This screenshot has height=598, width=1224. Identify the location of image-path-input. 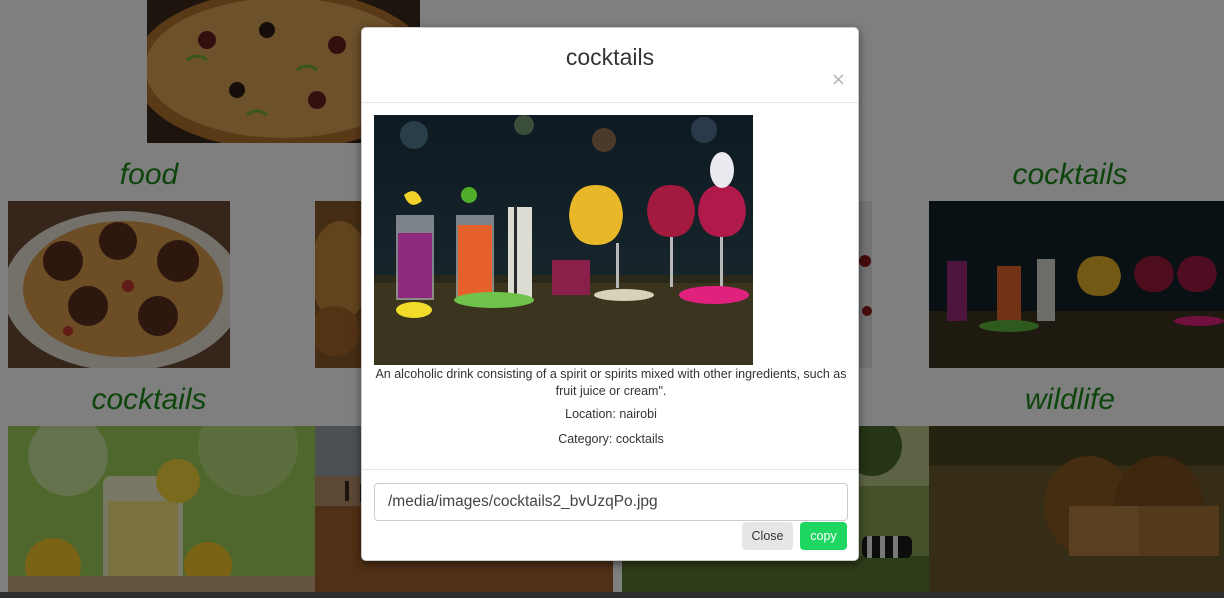
(611, 502).